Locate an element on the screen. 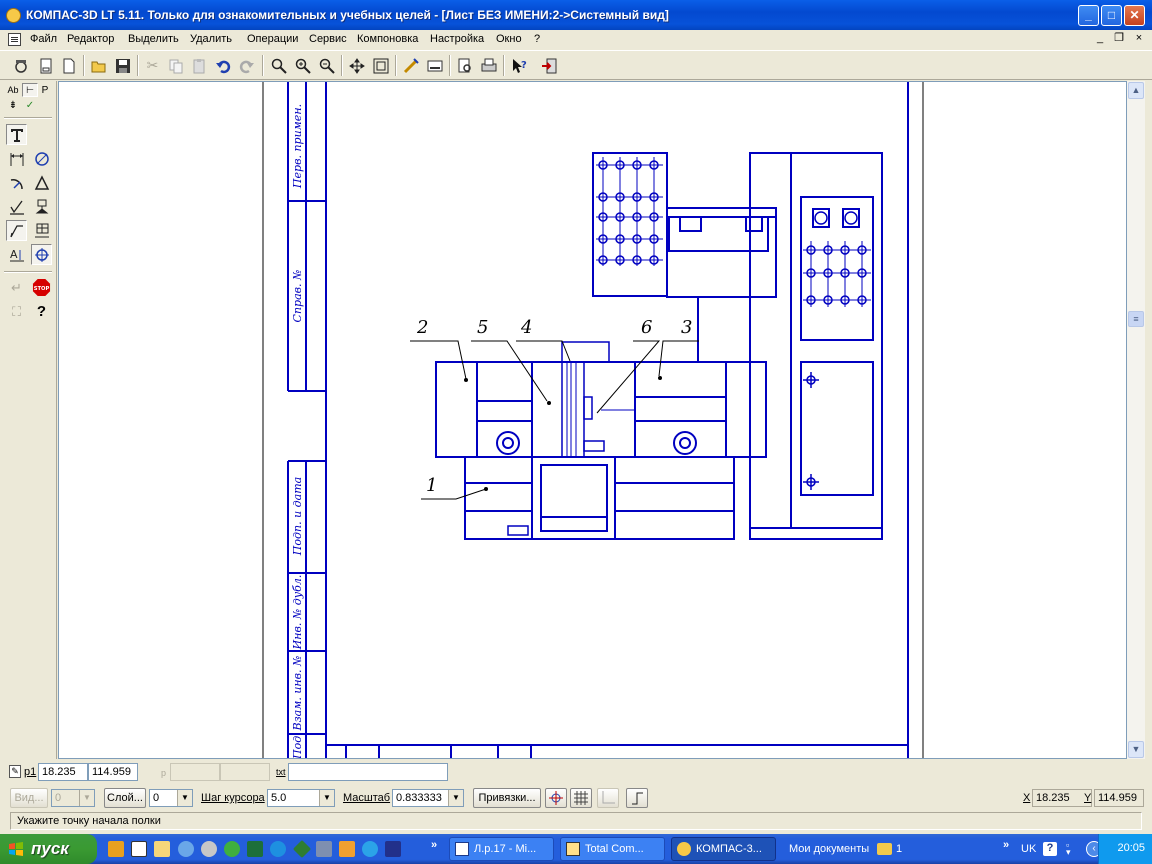 This screenshot has height=864, width=1152. scroll-up-button: ▲ is located at coordinates (1136, 90).